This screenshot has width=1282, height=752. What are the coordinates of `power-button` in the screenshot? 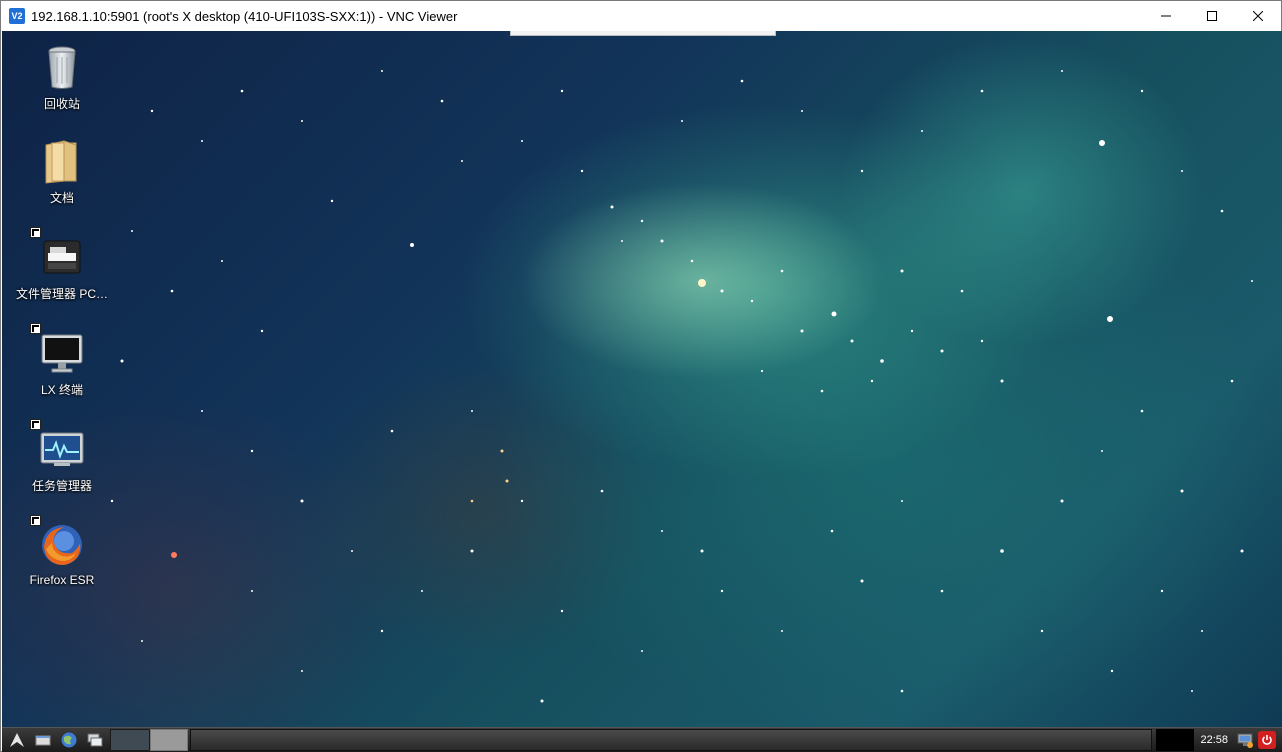 It's located at (1267, 740).